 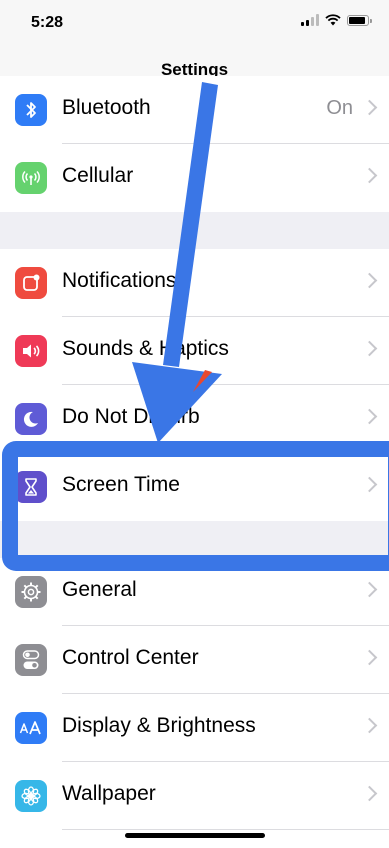 I want to click on annotation-arrow-icon, so click(x=177, y=262).